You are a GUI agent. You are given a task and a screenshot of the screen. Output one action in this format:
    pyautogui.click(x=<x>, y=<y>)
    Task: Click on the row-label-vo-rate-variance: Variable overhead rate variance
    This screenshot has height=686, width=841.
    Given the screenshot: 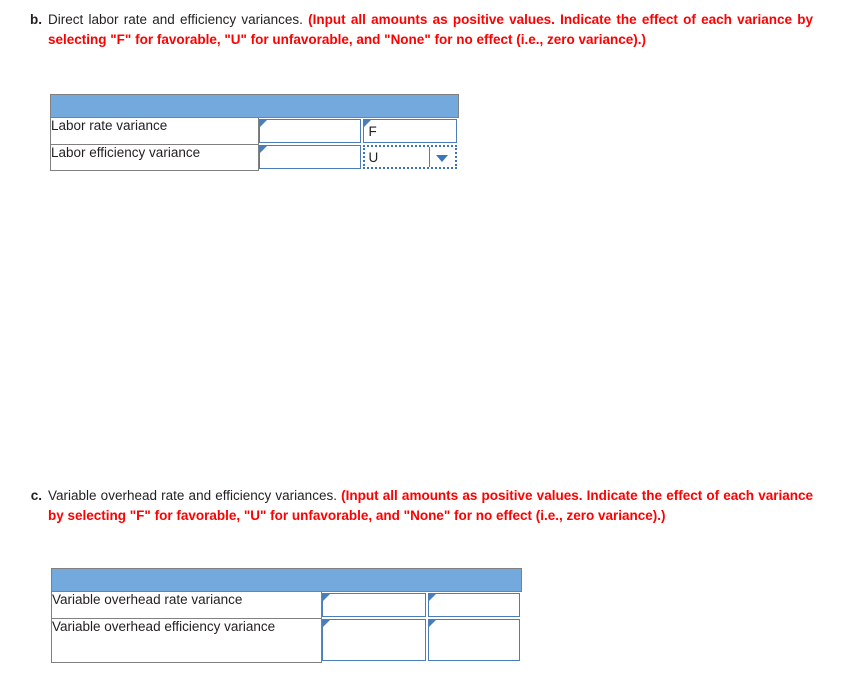 What is the action you would take?
    pyautogui.click(x=186, y=605)
    